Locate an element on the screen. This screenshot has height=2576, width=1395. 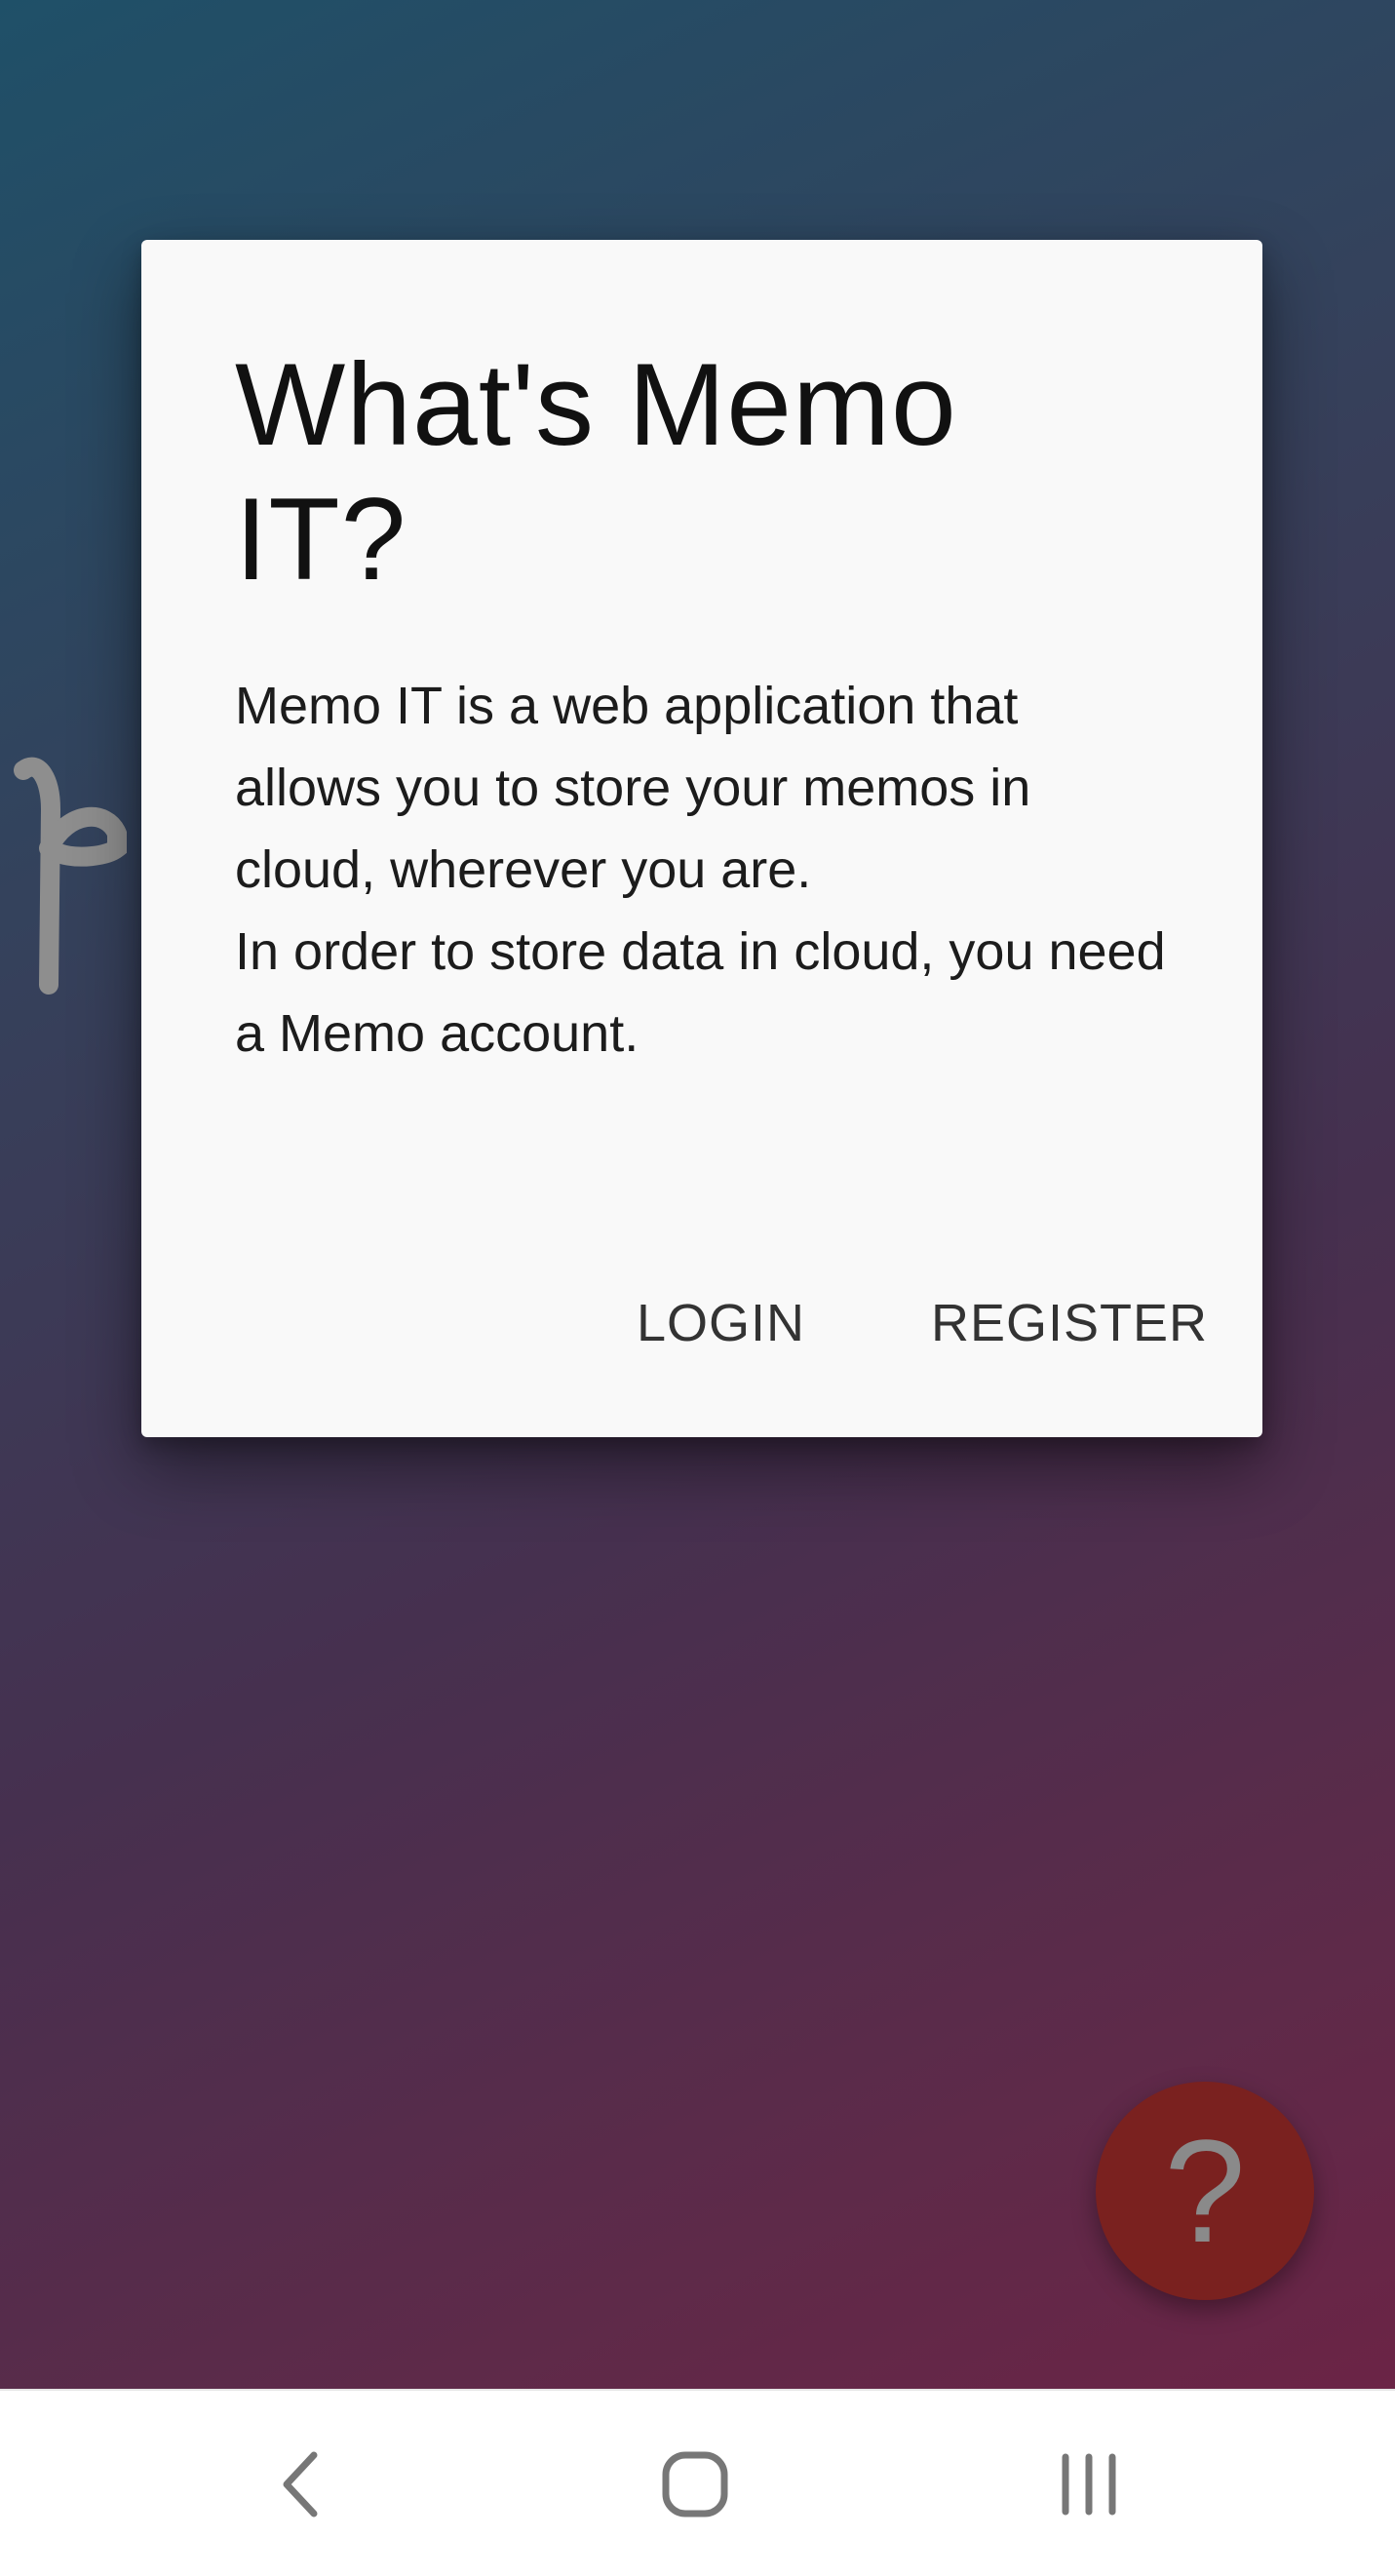
nav-recents-button is located at coordinates (1089, 2484).